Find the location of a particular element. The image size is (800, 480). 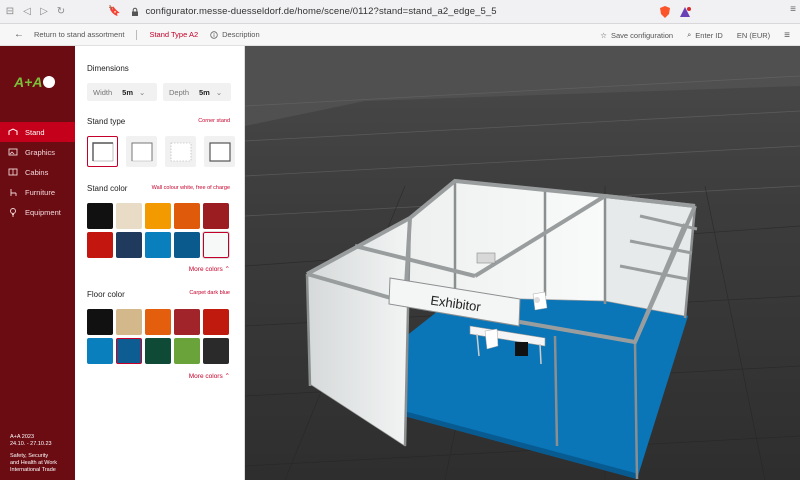

sidebar-item-label: Graphics is located at coordinates (40, 152).